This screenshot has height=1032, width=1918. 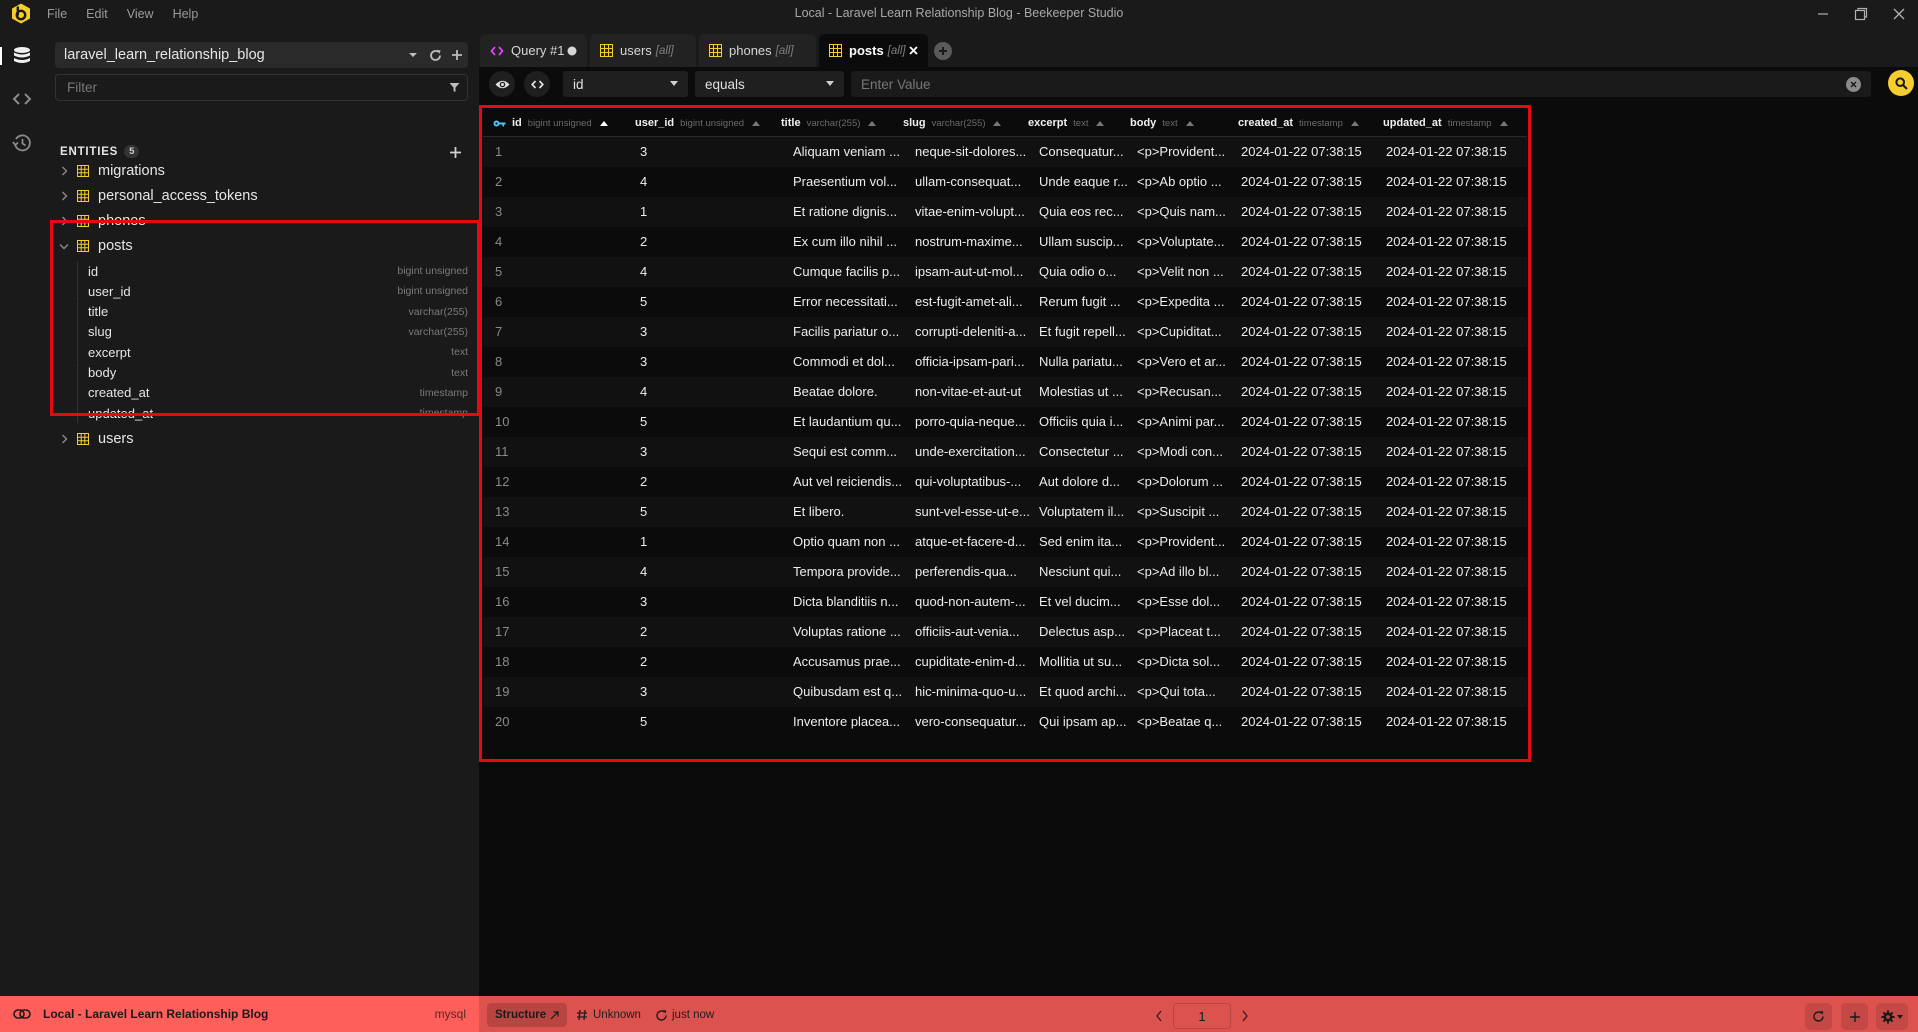 What do you see at coordinates (873, 50) in the screenshot?
I see `tab-posts: posts [all]` at bounding box center [873, 50].